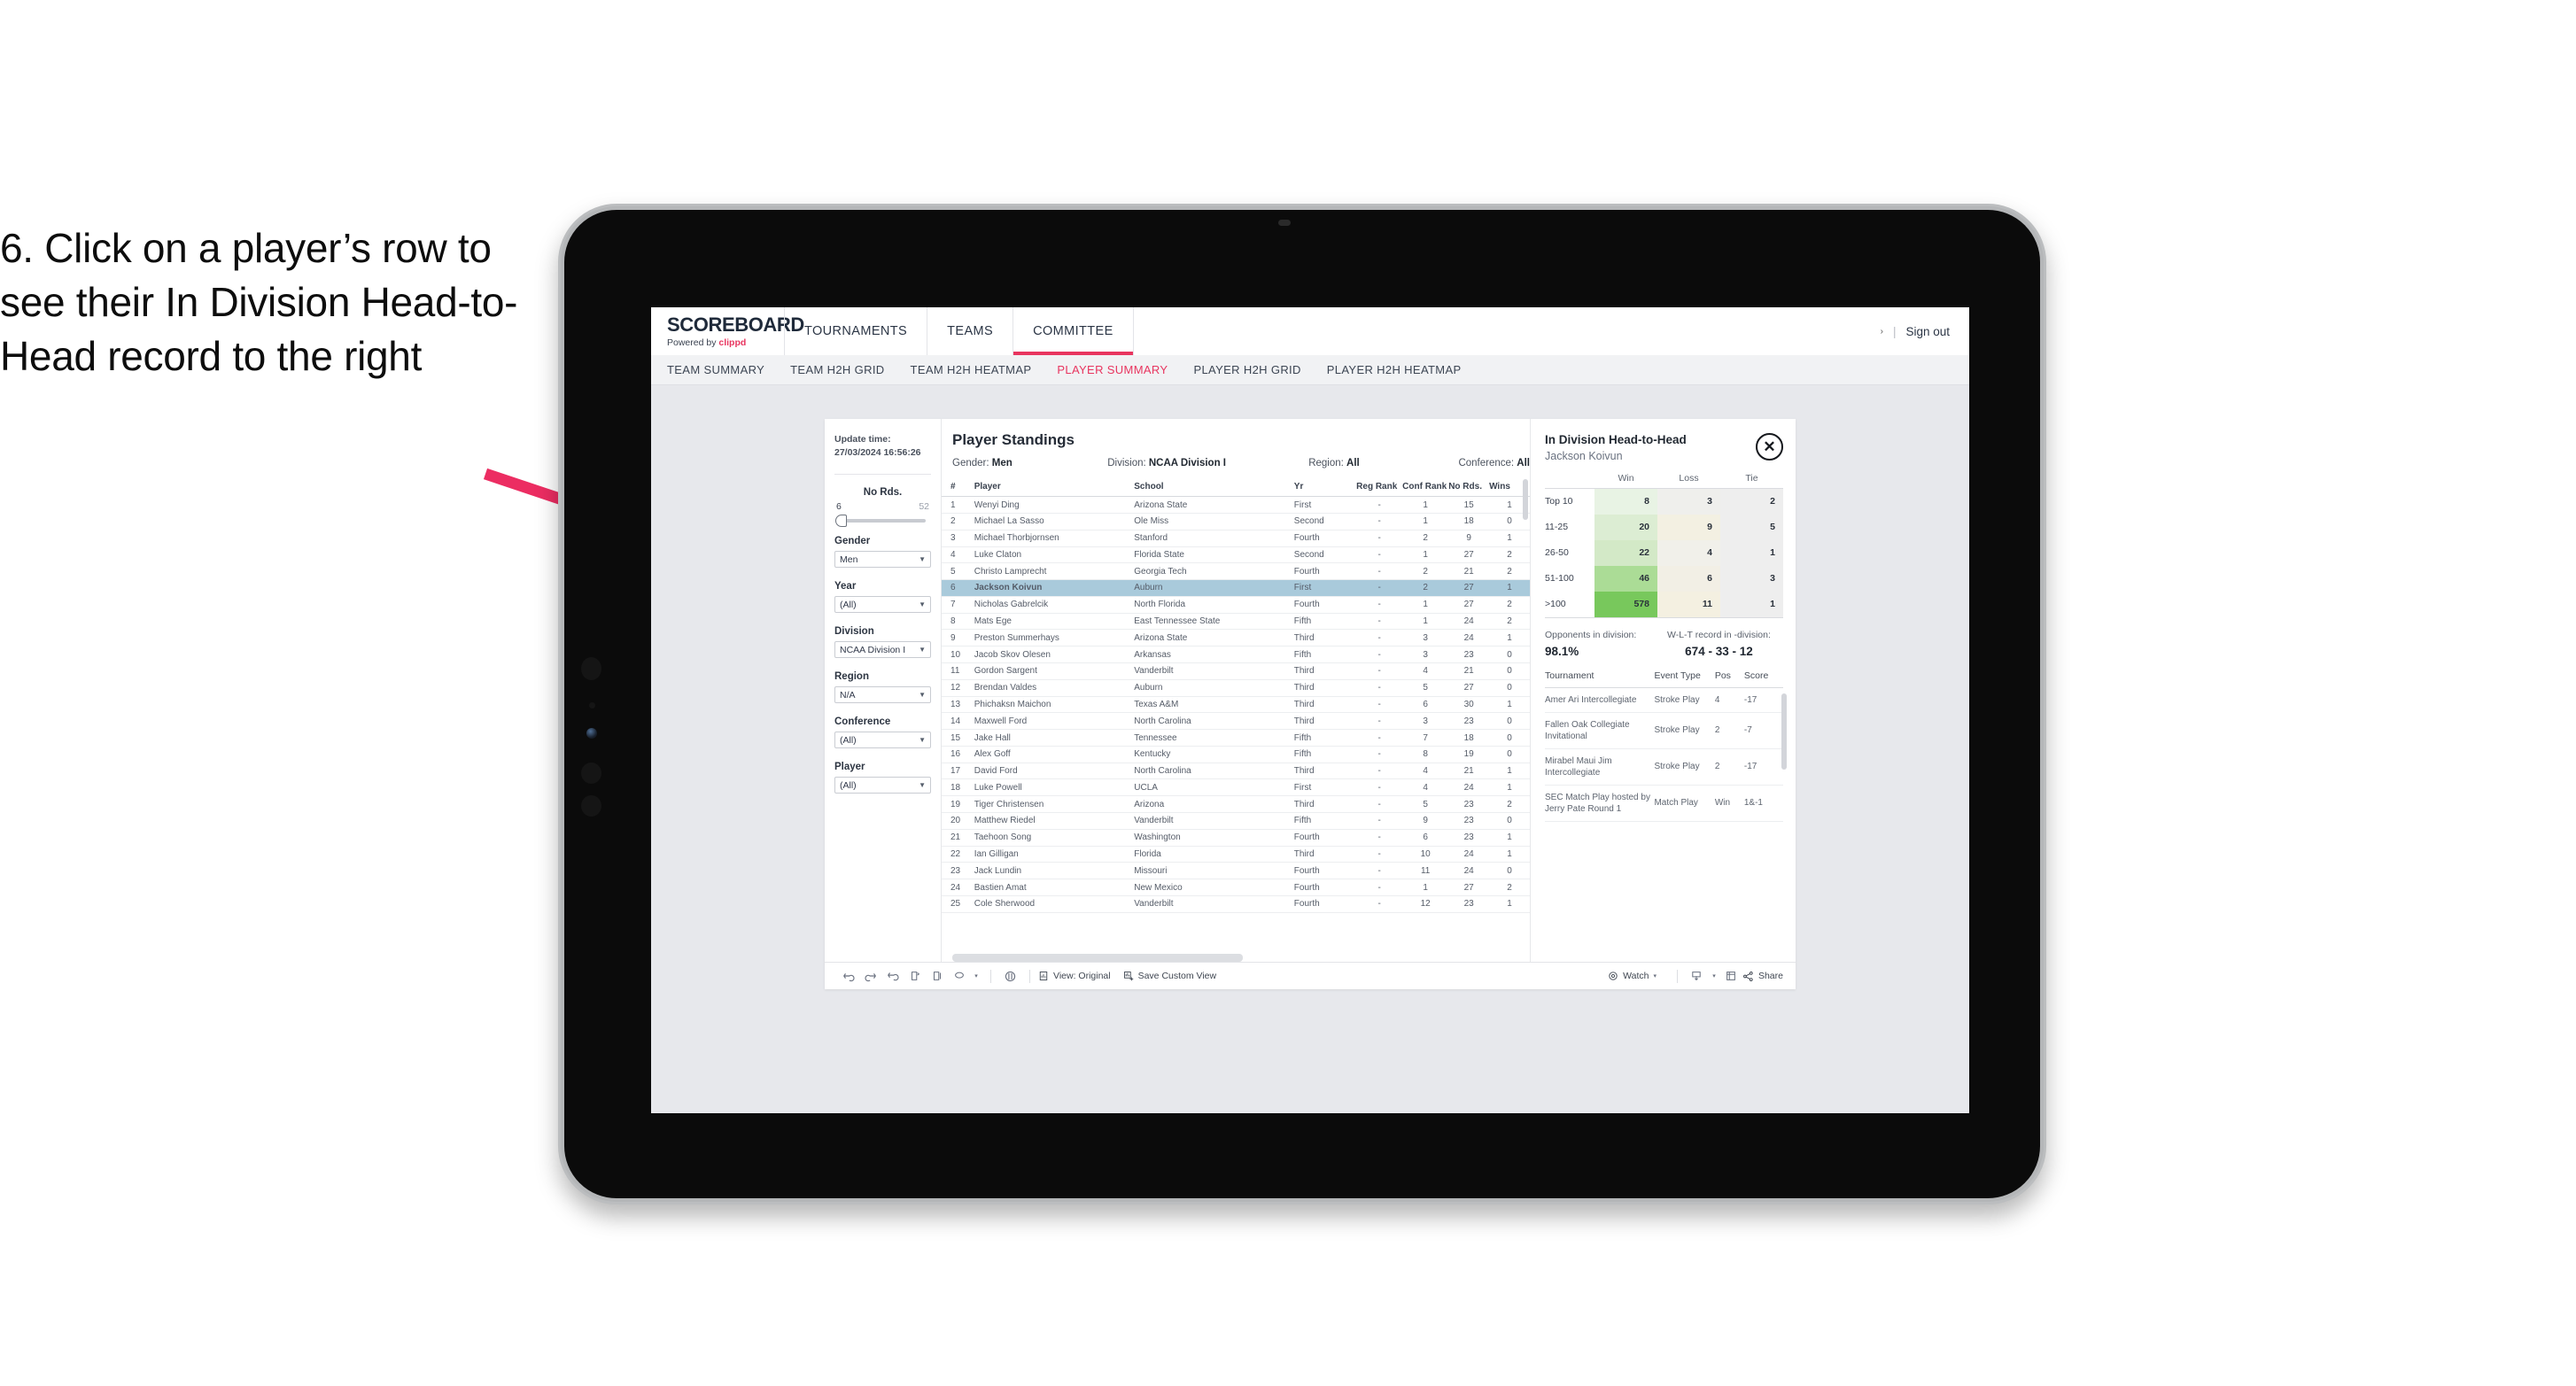 The image size is (2576, 1386). What do you see at coordinates (1236, 771) in the screenshot?
I see `table-row: 17 David Ford North Carolina Third -4 21 1` at bounding box center [1236, 771].